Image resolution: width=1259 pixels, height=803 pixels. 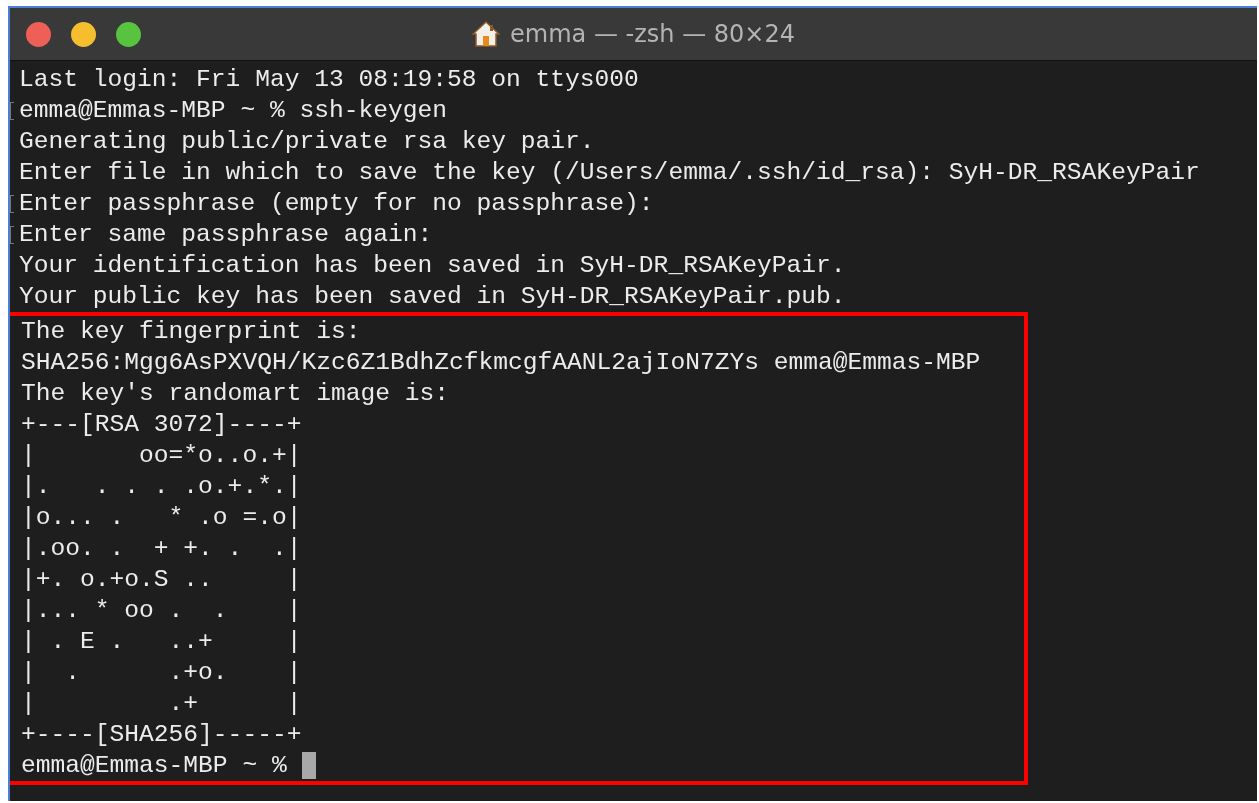 What do you see at coordinates (161, 611) in the screenshot?
I see `terminal-line: |... * oo . . |` at bounding box center [161, 611].